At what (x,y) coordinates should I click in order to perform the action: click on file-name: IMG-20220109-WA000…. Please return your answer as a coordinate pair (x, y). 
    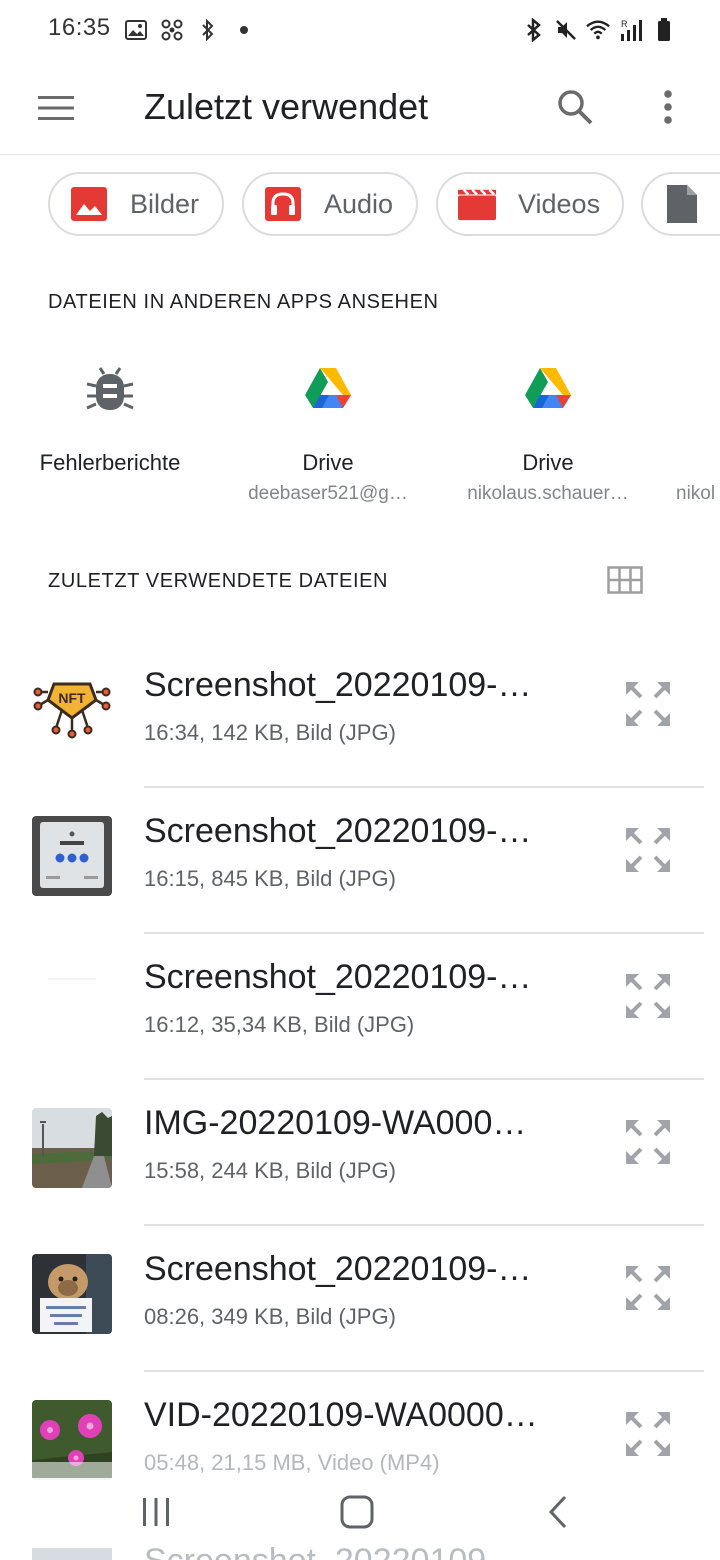
    Looking at the image, I should click on (335, 1123).